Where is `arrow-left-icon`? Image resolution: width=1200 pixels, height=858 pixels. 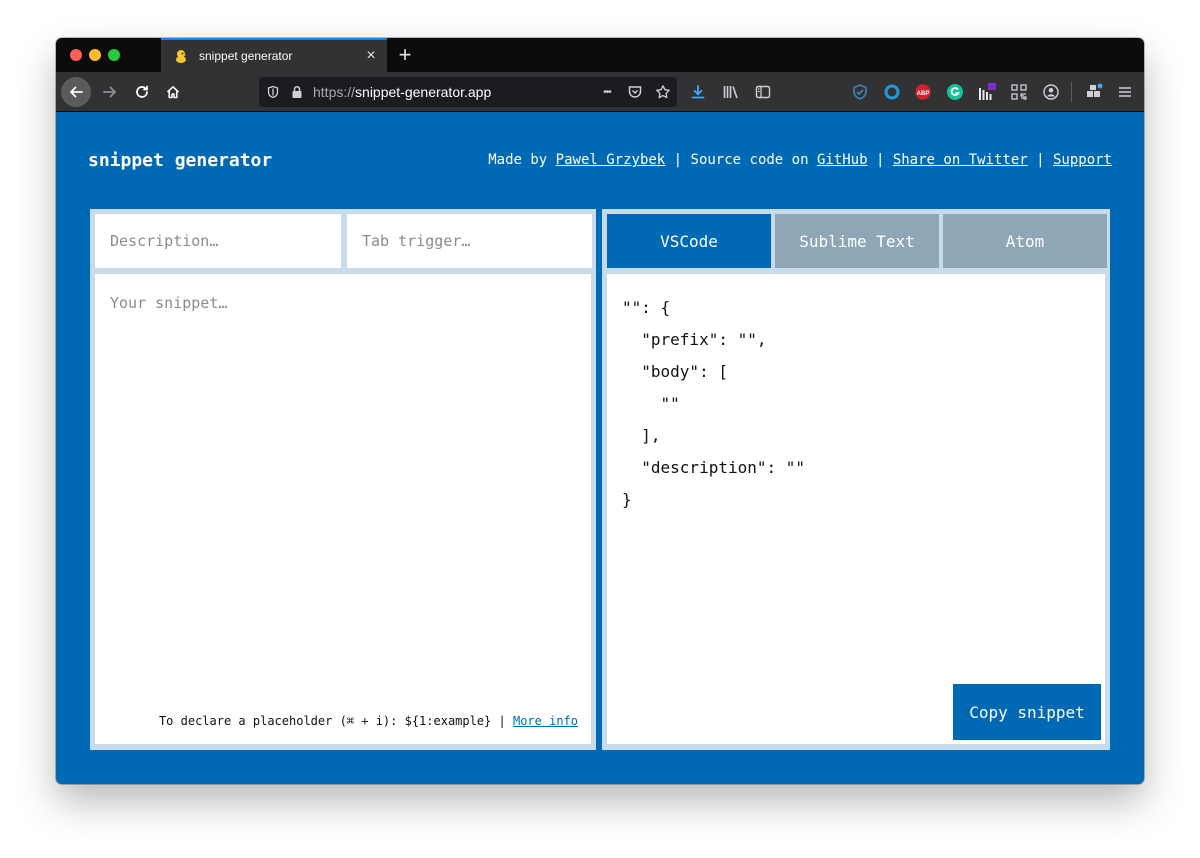
arrow-left-icon is located at coordinates (76, 92).